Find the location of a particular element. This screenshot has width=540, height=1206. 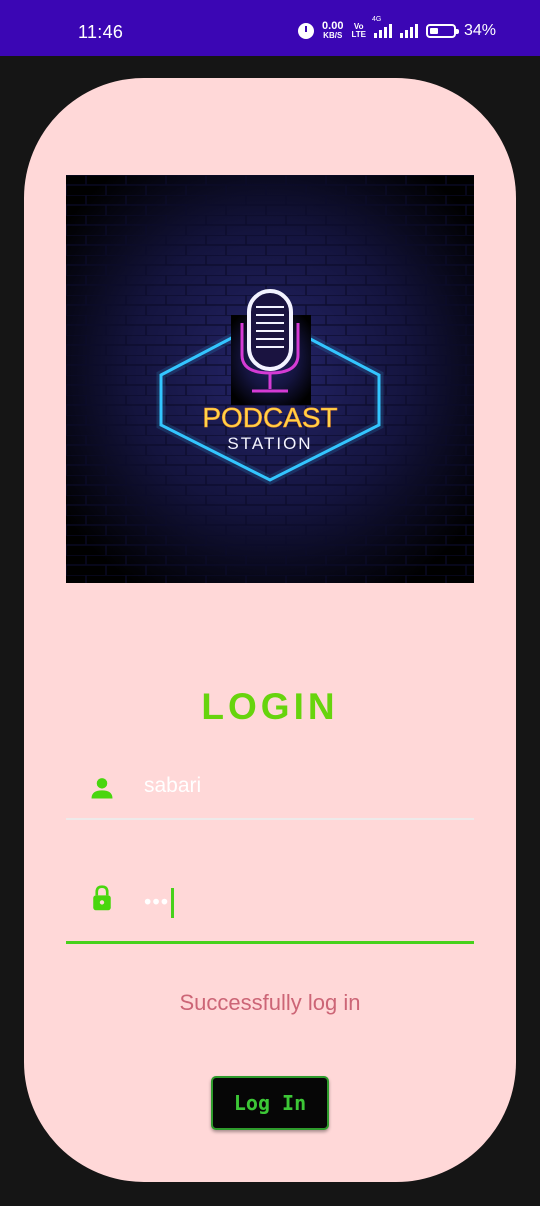

network-type: 4G is located at coordinates (376, 19).